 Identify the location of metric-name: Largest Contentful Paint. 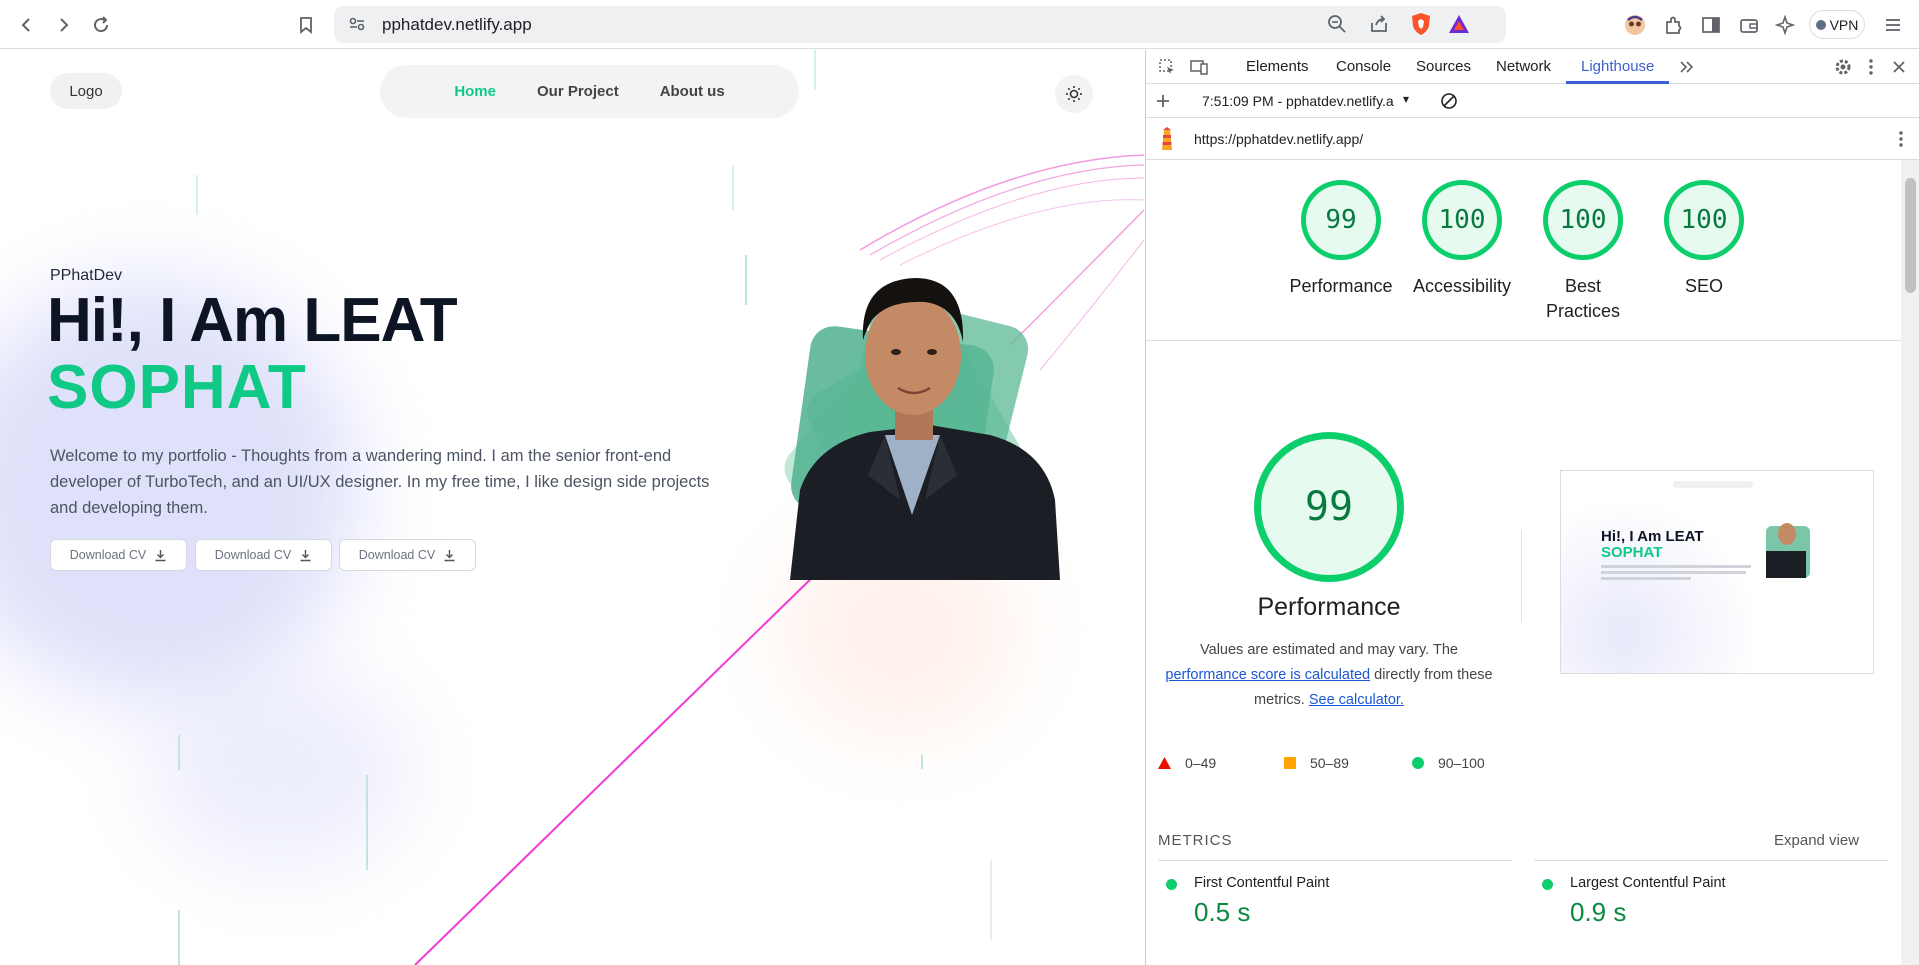
(1648, 883).